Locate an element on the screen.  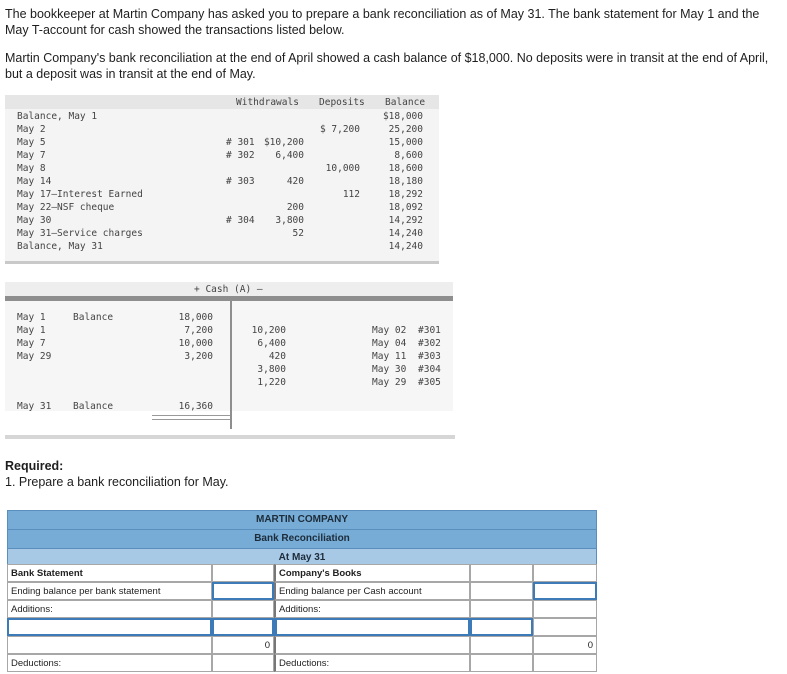
books-subtotal-value: 0 is located at coordinates (565, 645).